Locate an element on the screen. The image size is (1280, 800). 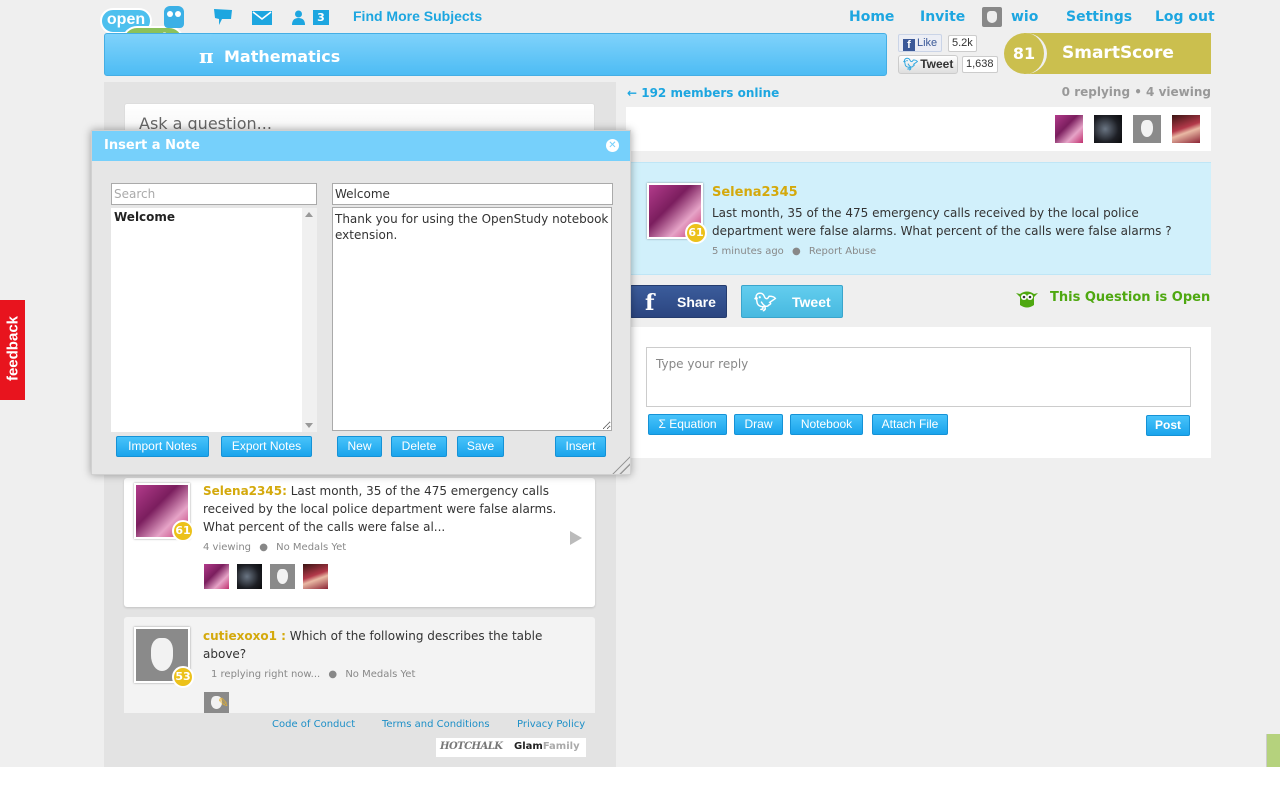
dialog-title: Insert a Note is located at coordinates (152, 145).